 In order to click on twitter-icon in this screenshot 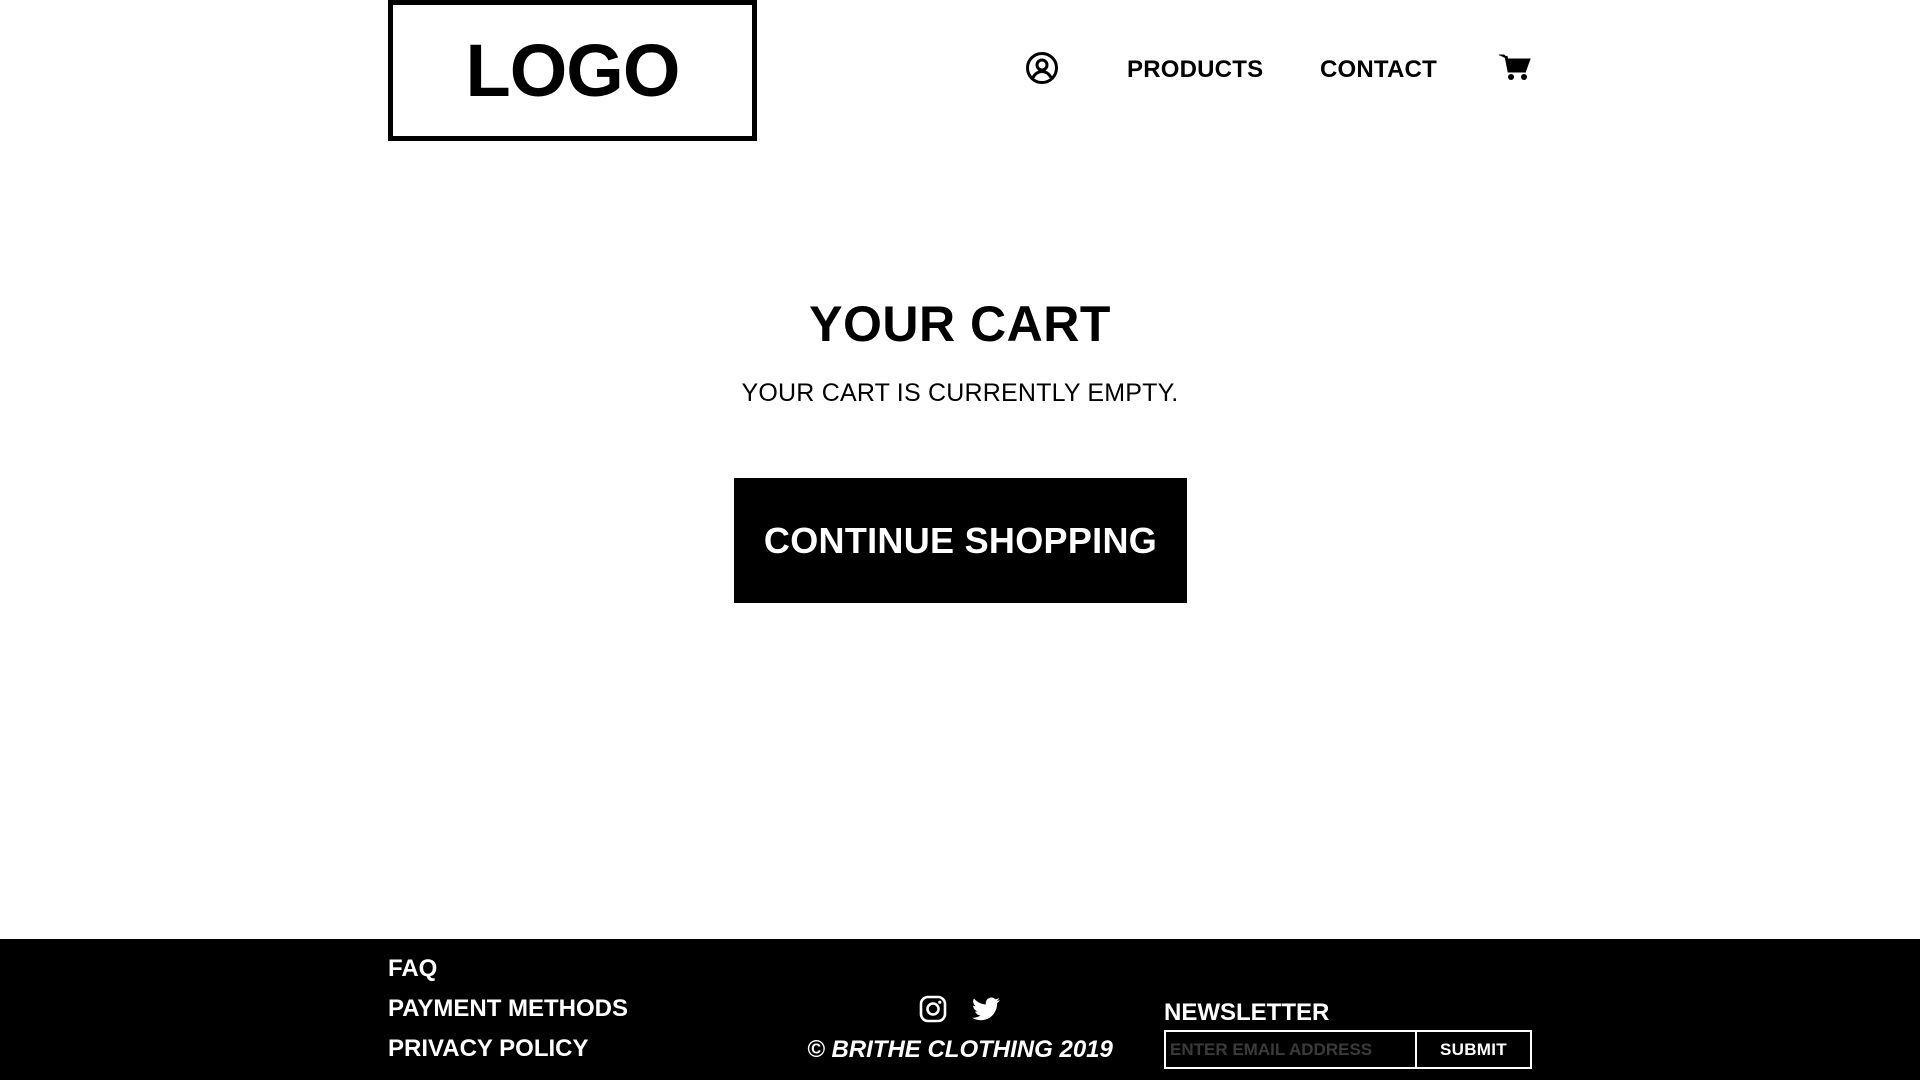, I will do `click(986, 1009)`.